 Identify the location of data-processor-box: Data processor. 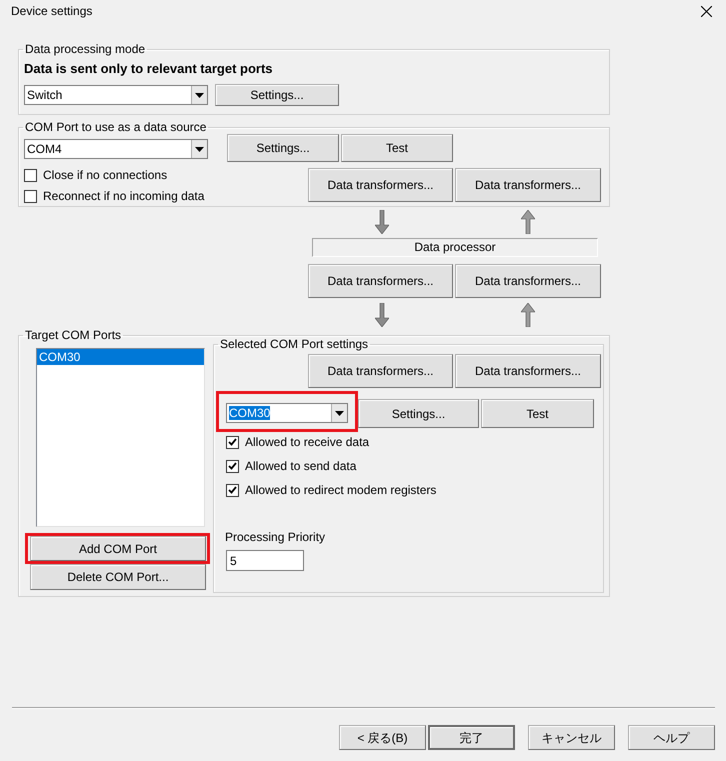
(455, 247).